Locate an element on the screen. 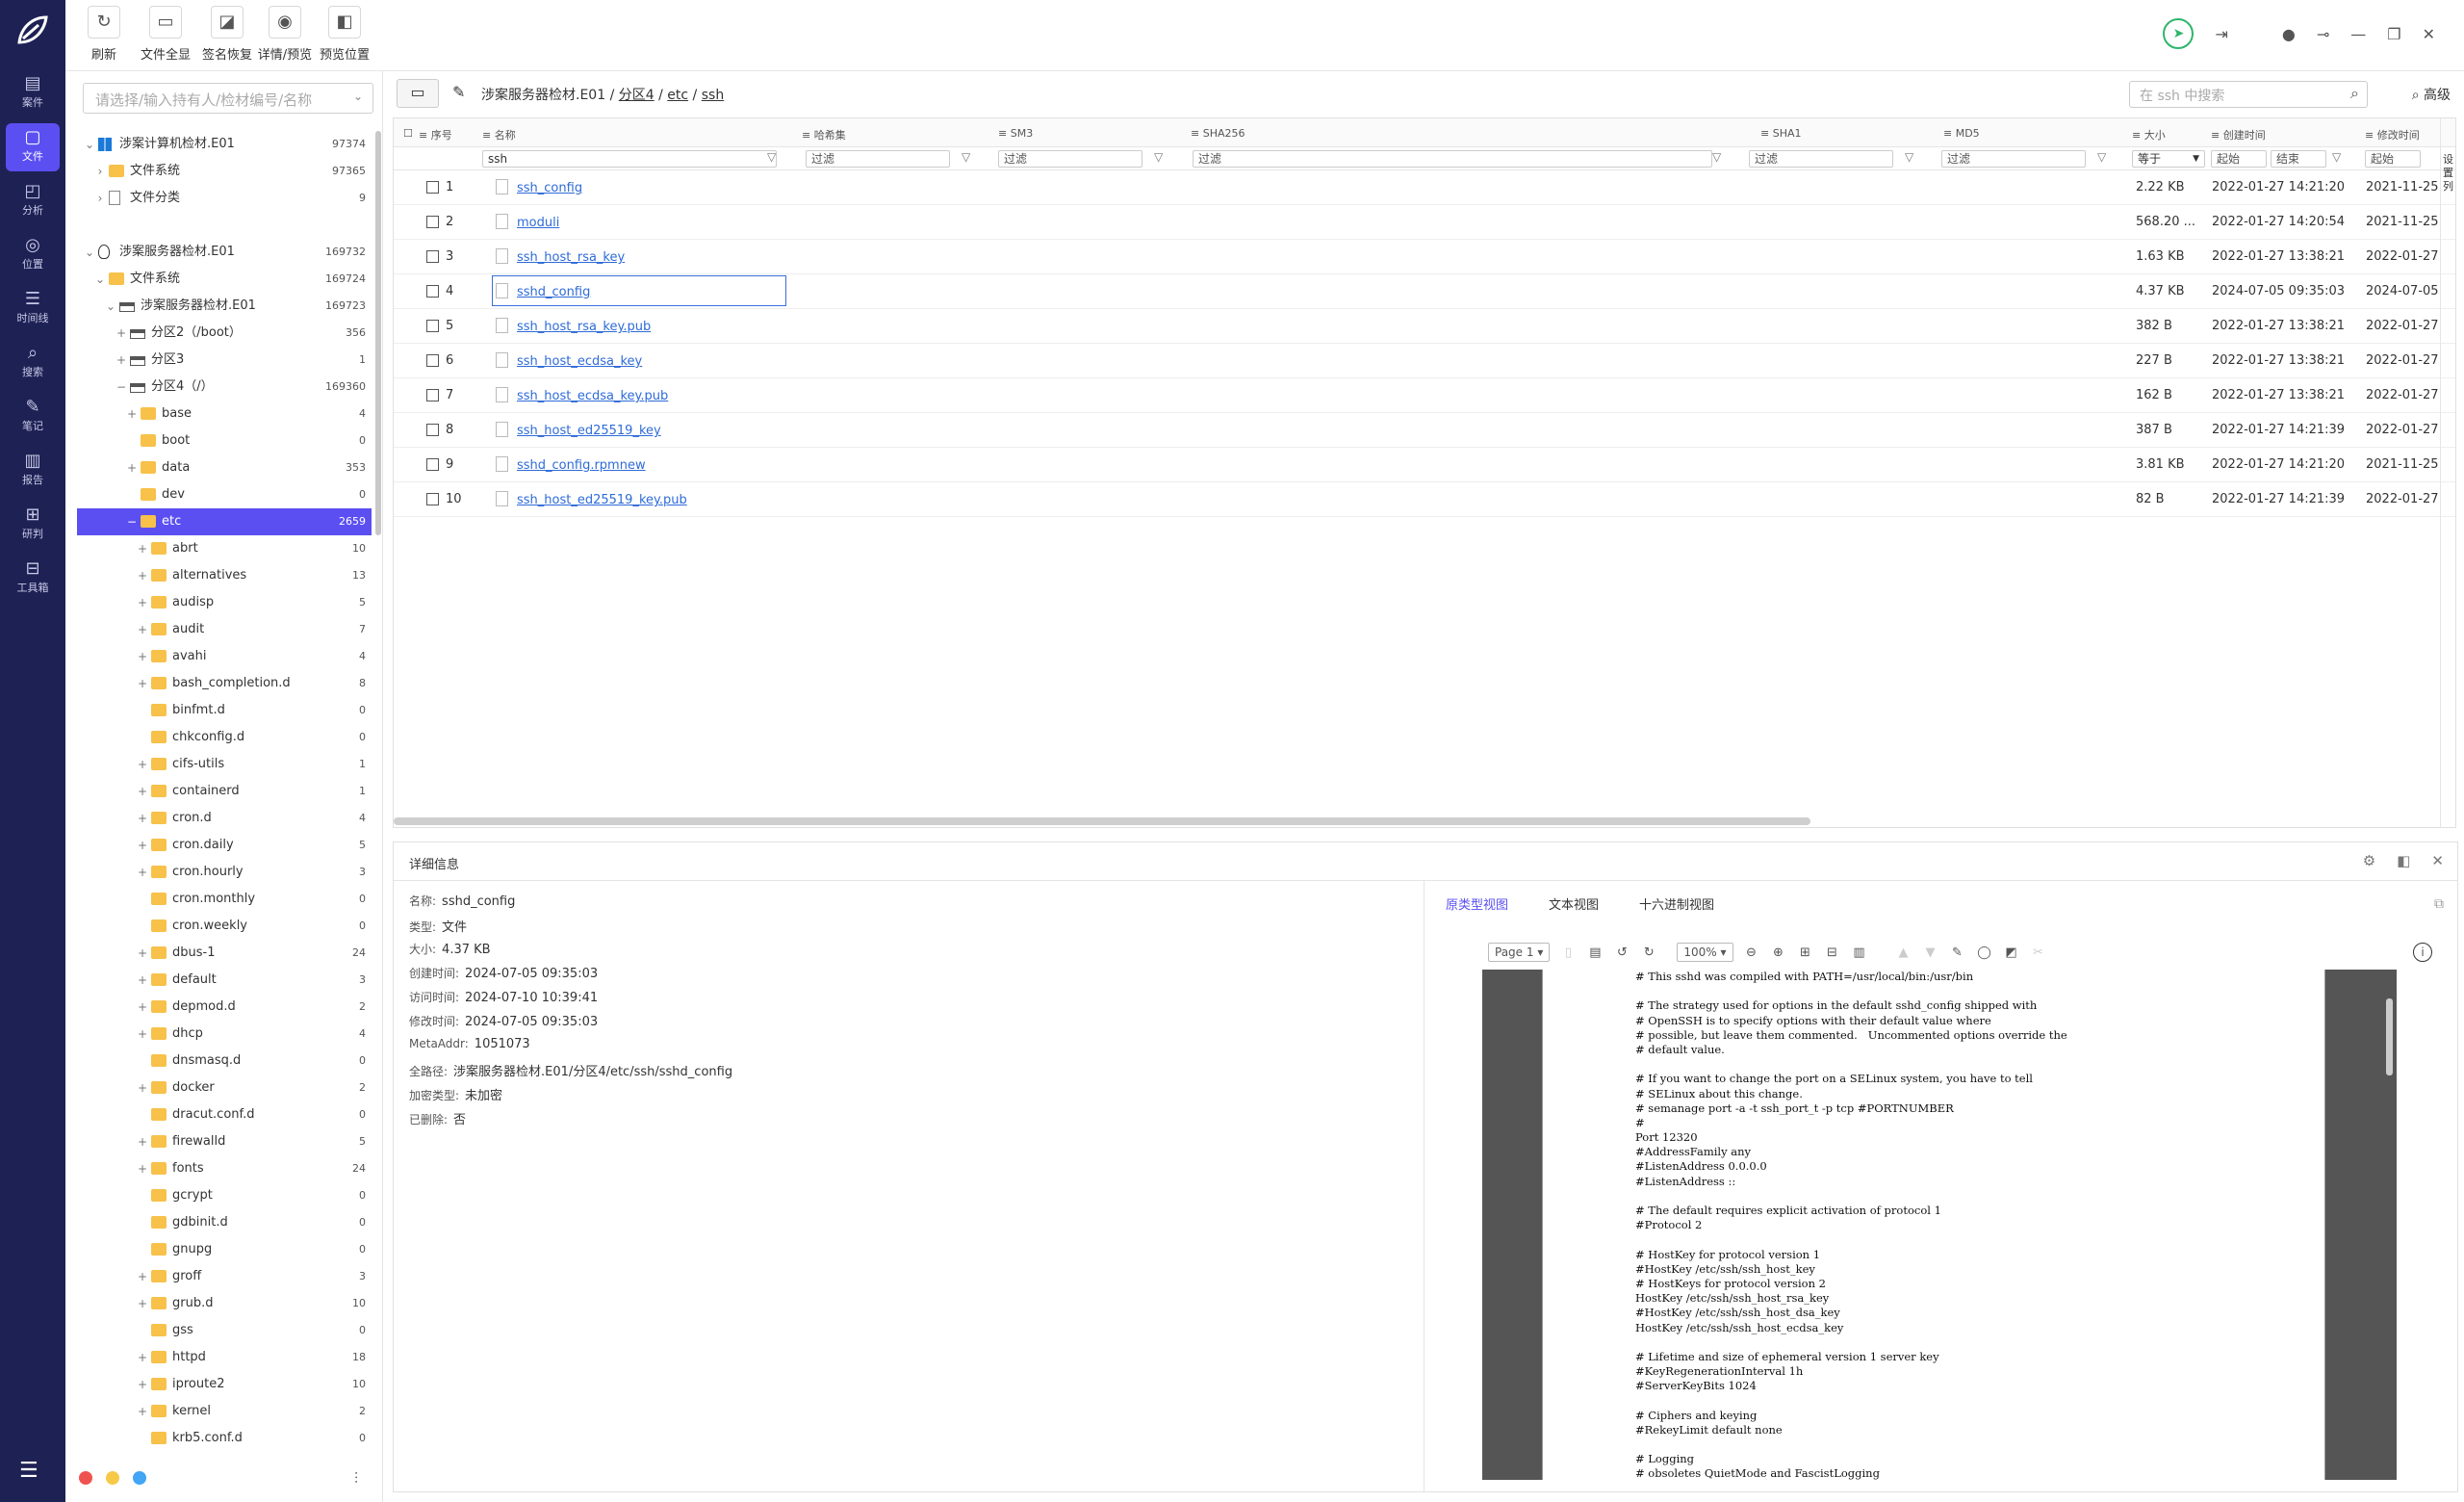  tree-node: + 分区3 1 is located at coordinates (224, 360).